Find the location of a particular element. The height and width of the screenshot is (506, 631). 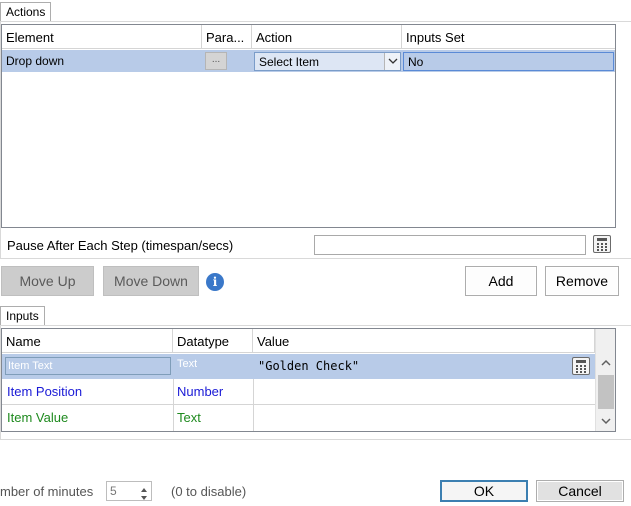

vertical-scrollbar is located at coordinates (605, 380).